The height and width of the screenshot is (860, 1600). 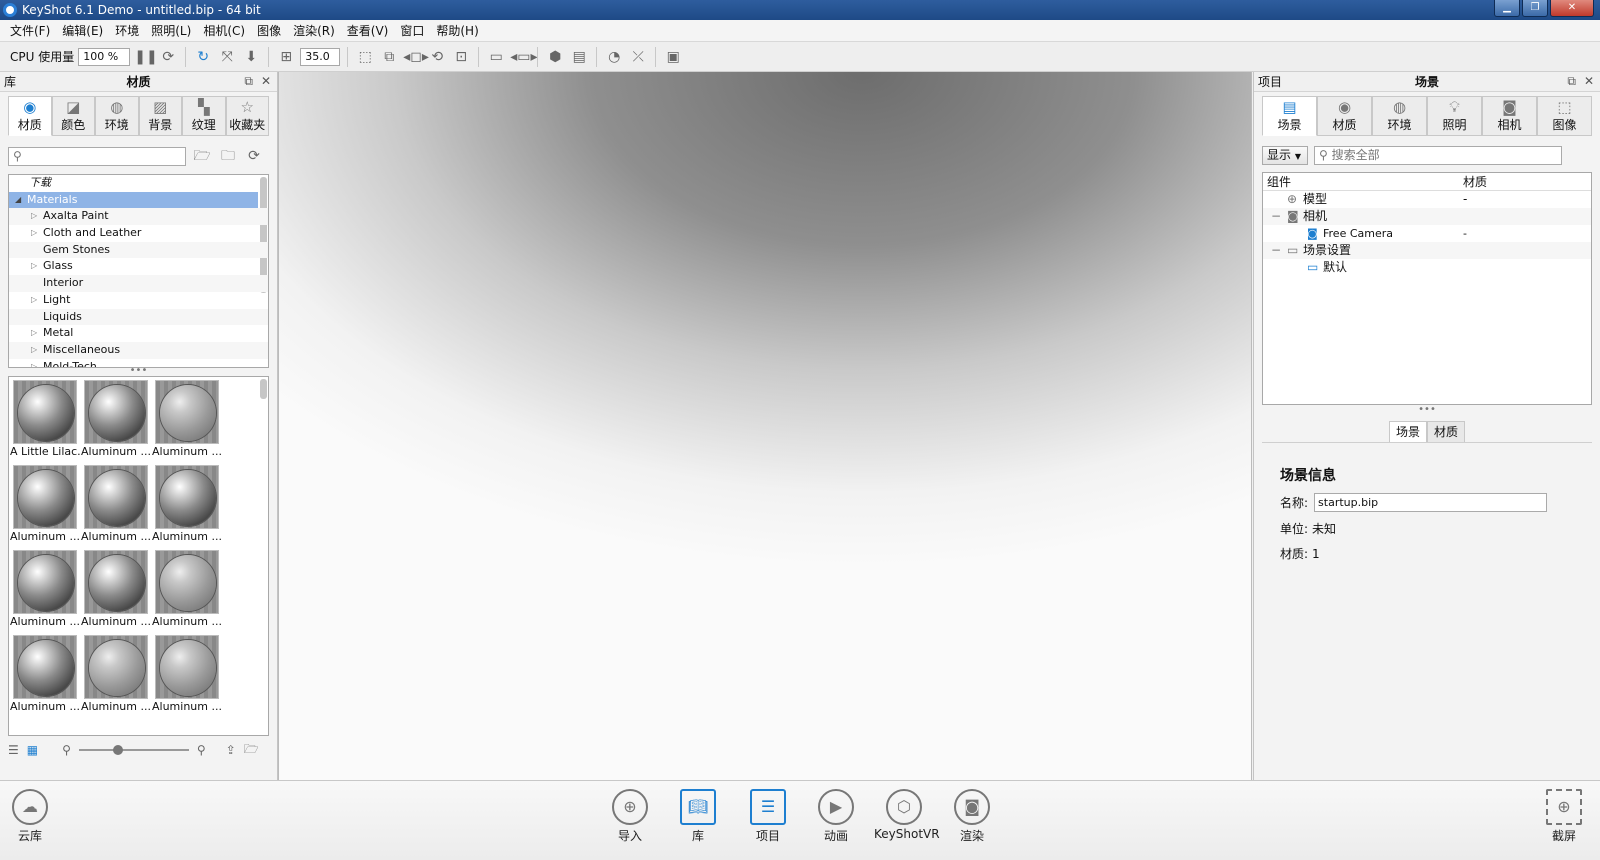 I want to click on studio-switch-icon: ◂▭▸, so click(x=523, y=57).